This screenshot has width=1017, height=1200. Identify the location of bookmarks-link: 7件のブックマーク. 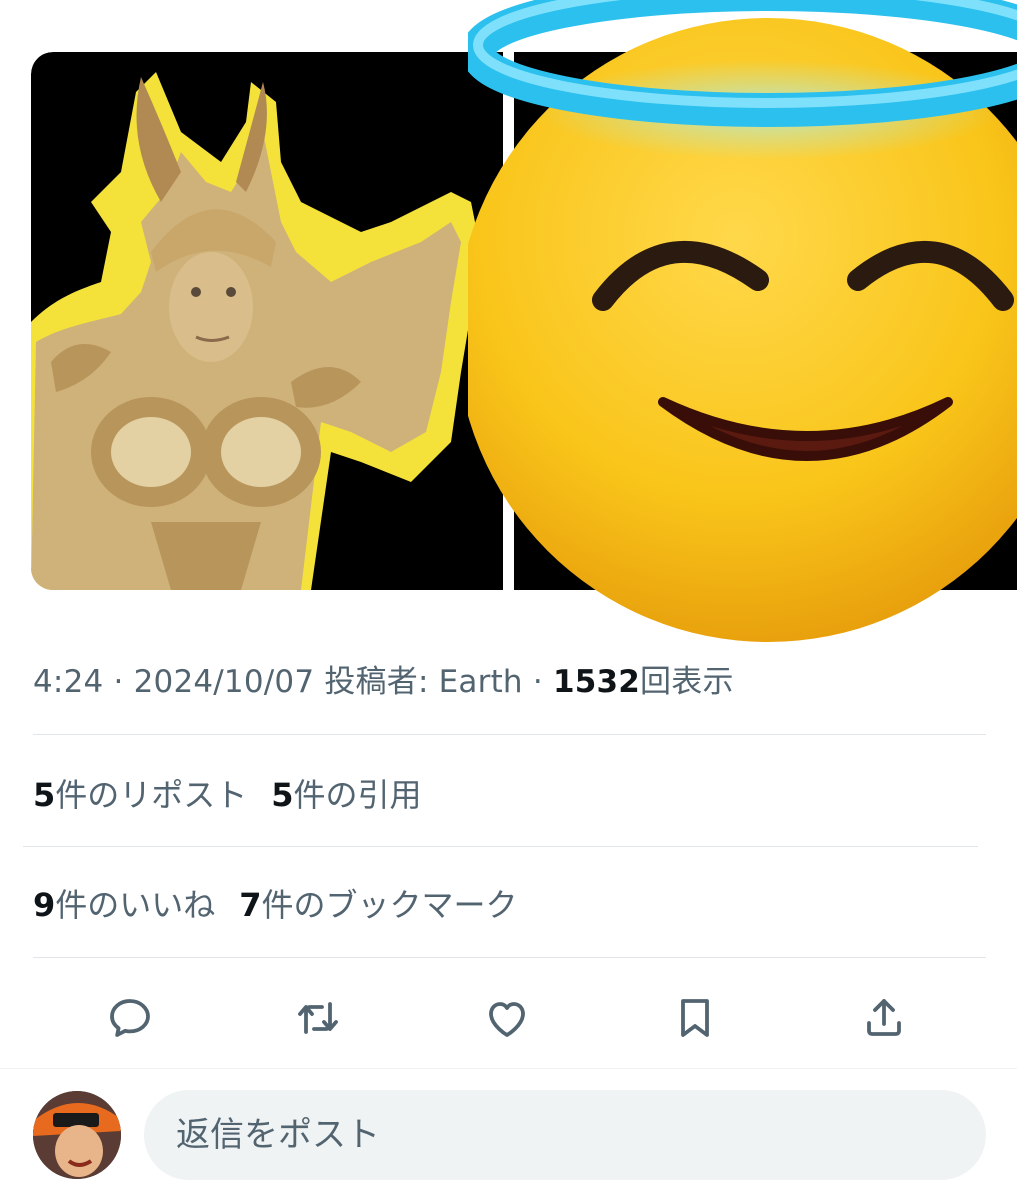
(378, 905).